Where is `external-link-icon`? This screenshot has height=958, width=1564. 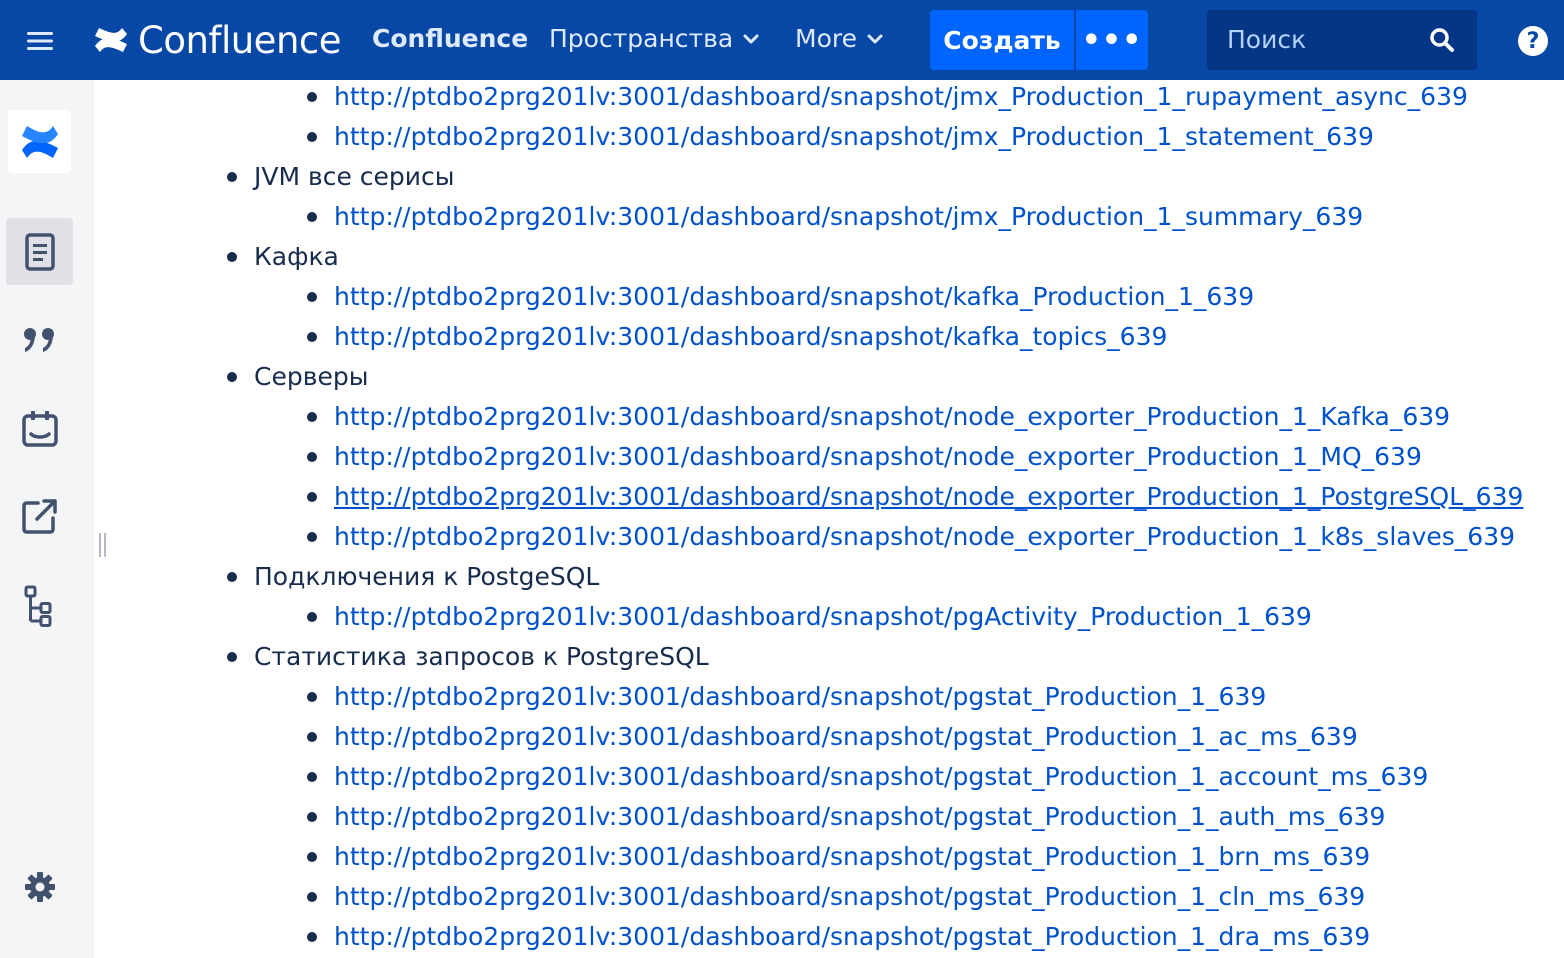
external-link-icon is located at coordinates (39, 516).